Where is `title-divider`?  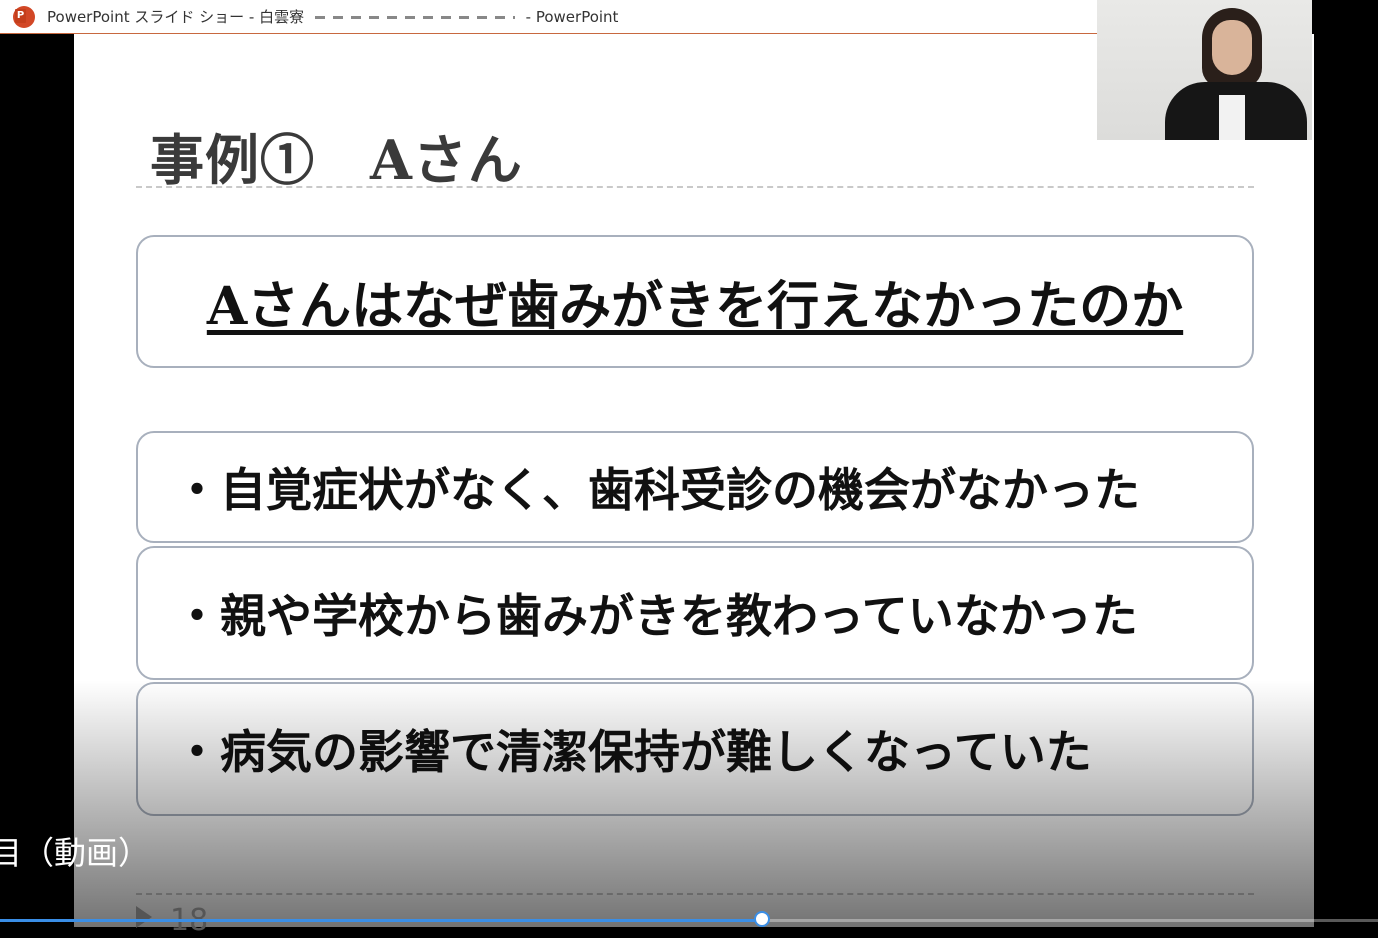
title-divider is located at coordinates (695, 187).